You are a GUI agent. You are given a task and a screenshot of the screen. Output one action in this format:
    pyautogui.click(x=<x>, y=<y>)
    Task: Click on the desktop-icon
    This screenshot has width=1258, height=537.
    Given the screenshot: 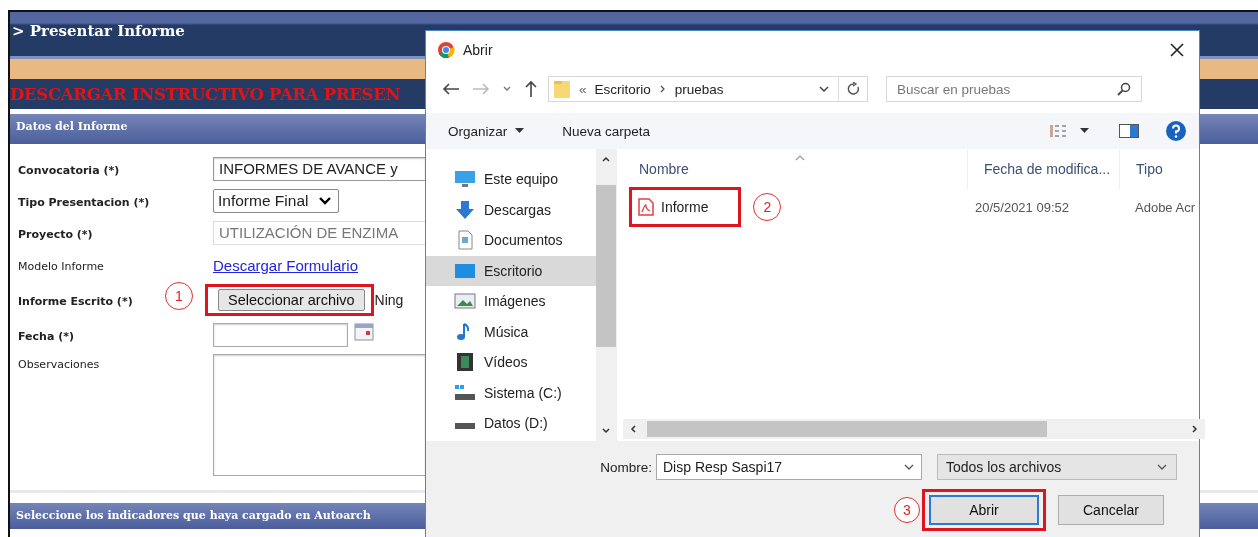 What is the action you would take?
    pyautogui.click(x=465, y=270)
    